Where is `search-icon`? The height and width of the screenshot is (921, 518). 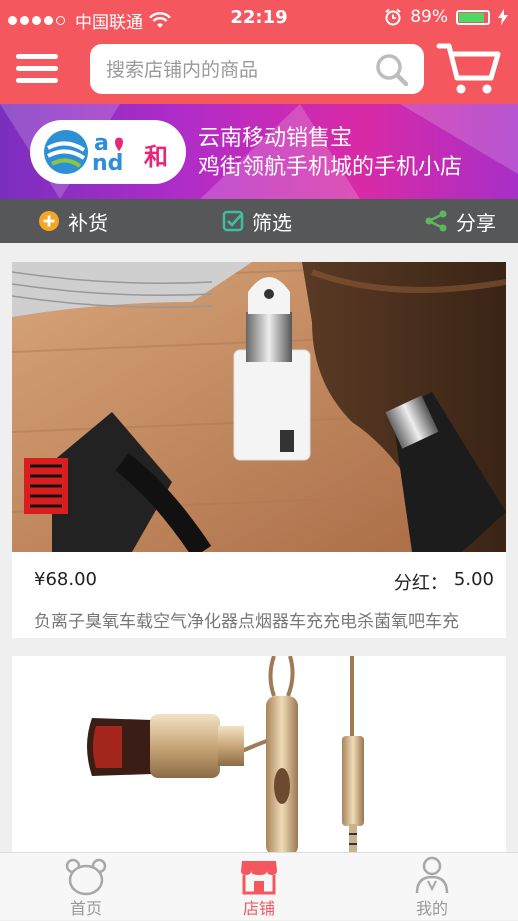 search-icon is located at coordinates (392, 70).